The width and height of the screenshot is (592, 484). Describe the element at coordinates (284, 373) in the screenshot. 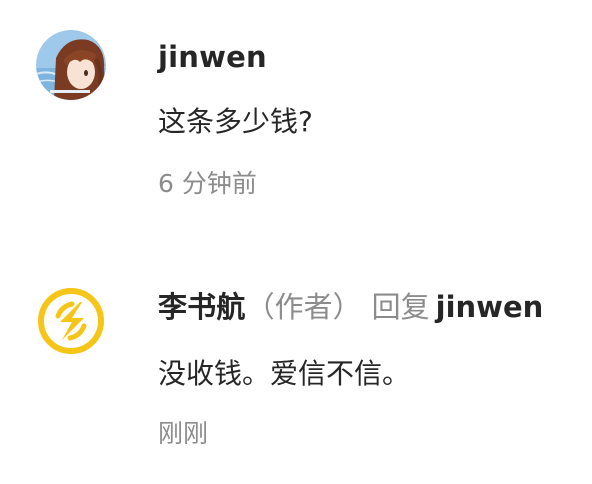

I see `comment-text: 没收钱。爱信不信。` at that location.